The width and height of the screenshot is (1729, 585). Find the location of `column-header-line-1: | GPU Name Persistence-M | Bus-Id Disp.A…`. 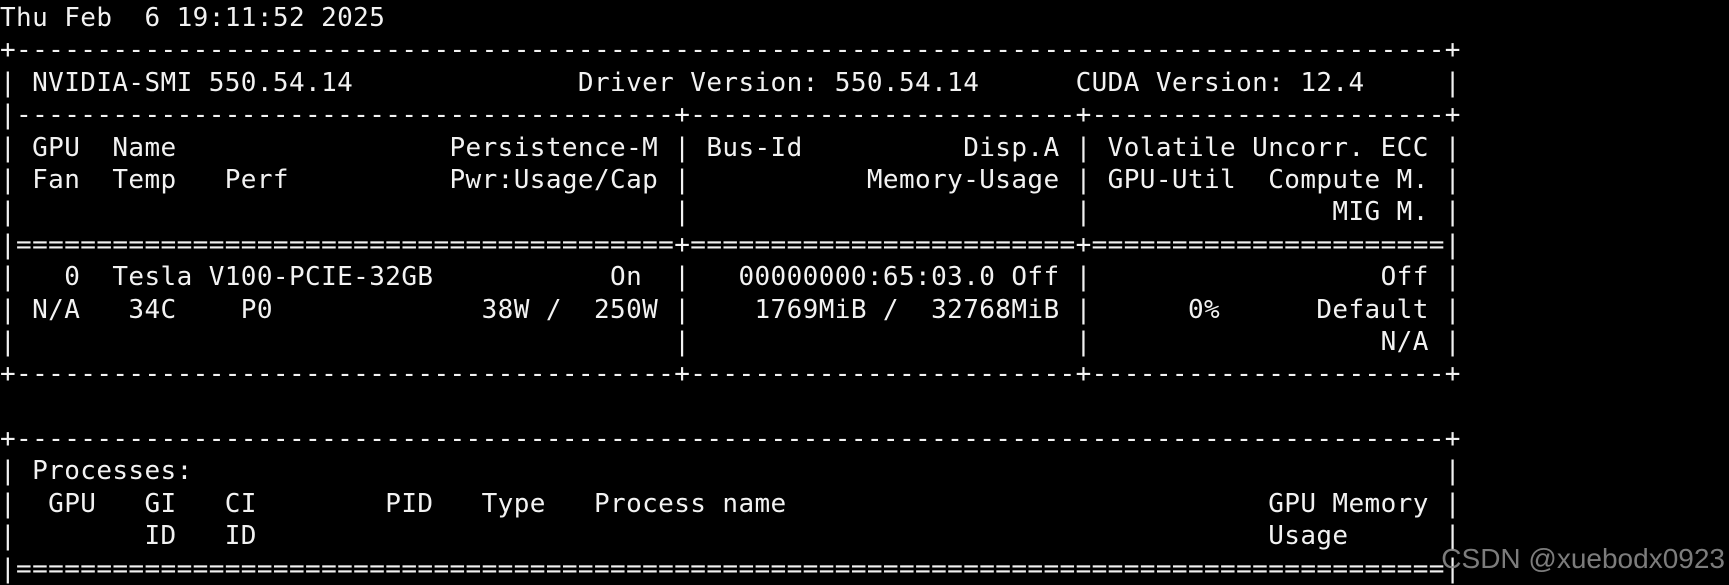

column-header-line-1: | GPU Name Persistence-M | Bus-Id Disp.A… is located at coordinates (730, 147).